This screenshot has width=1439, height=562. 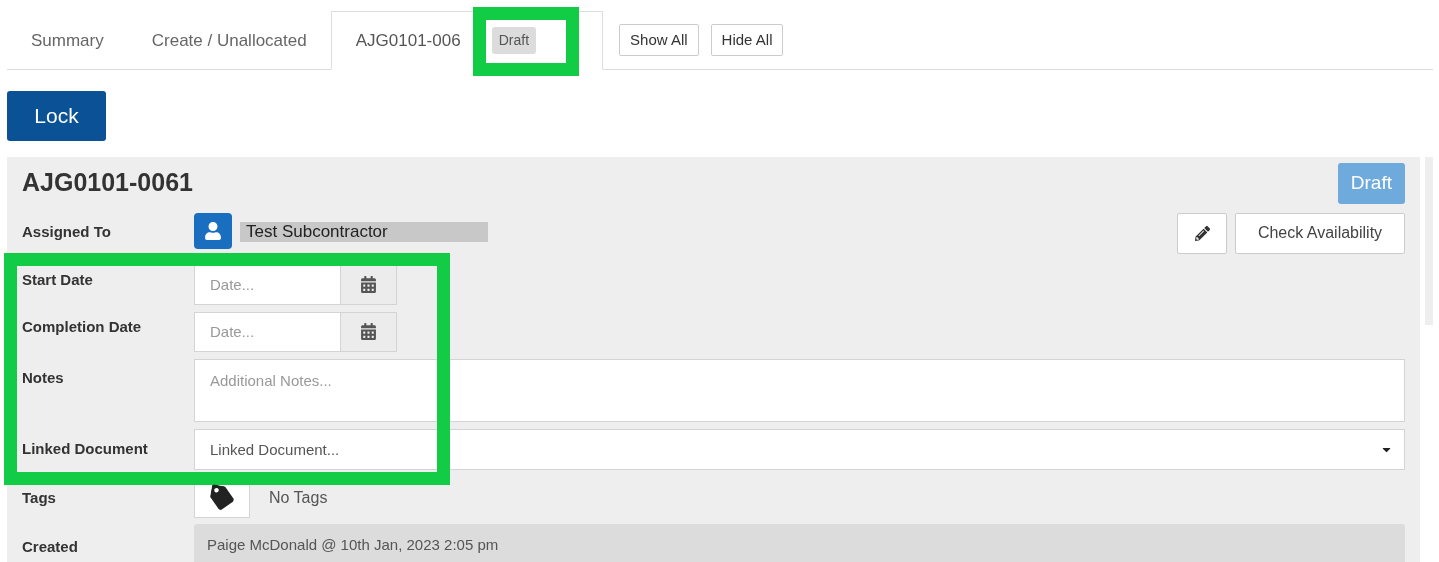 I want to click on edit-button, so click(x=1202, y=233).